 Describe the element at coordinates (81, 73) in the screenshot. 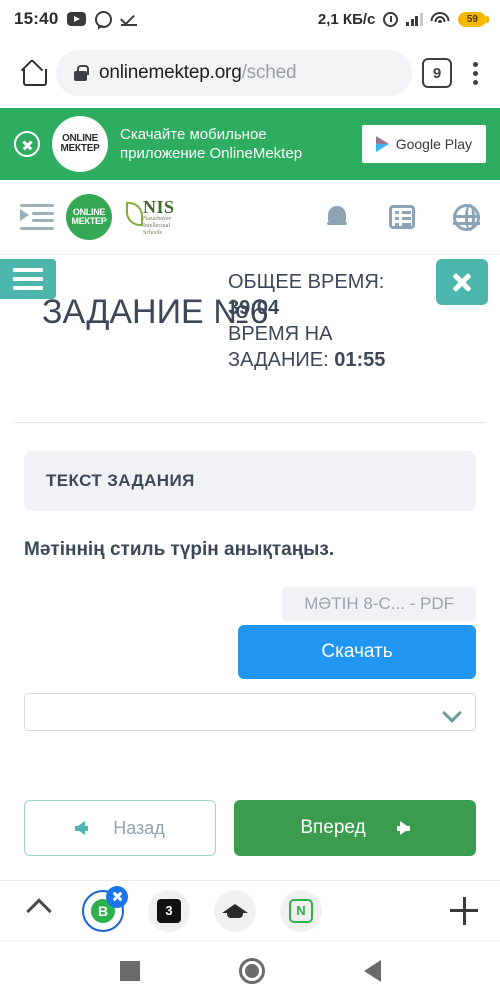

I see `lock-icon` at that location.